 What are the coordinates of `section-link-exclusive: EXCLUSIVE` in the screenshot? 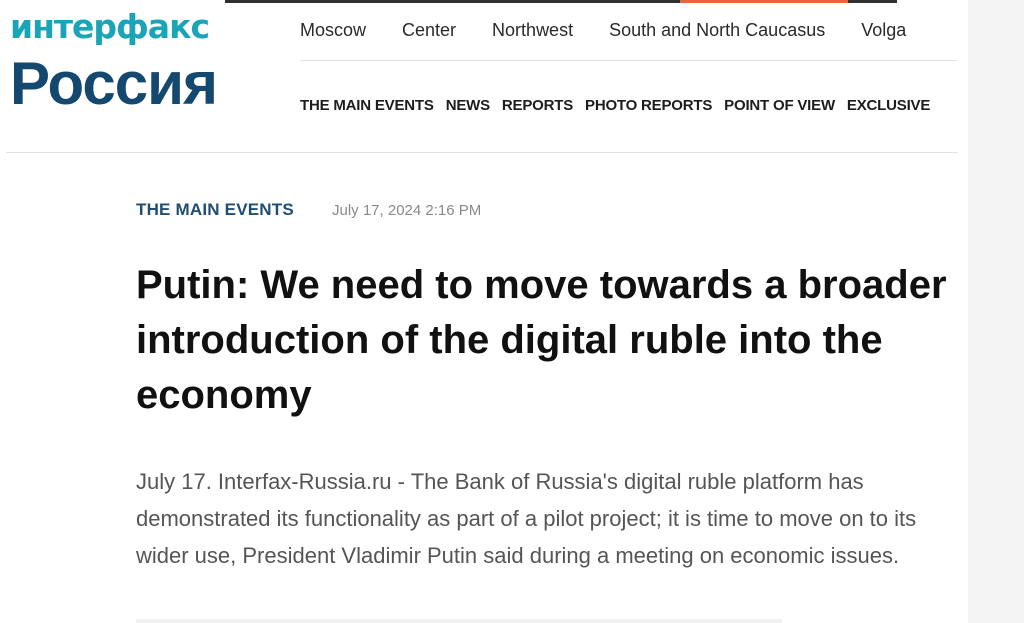 It's located at (888, 106).